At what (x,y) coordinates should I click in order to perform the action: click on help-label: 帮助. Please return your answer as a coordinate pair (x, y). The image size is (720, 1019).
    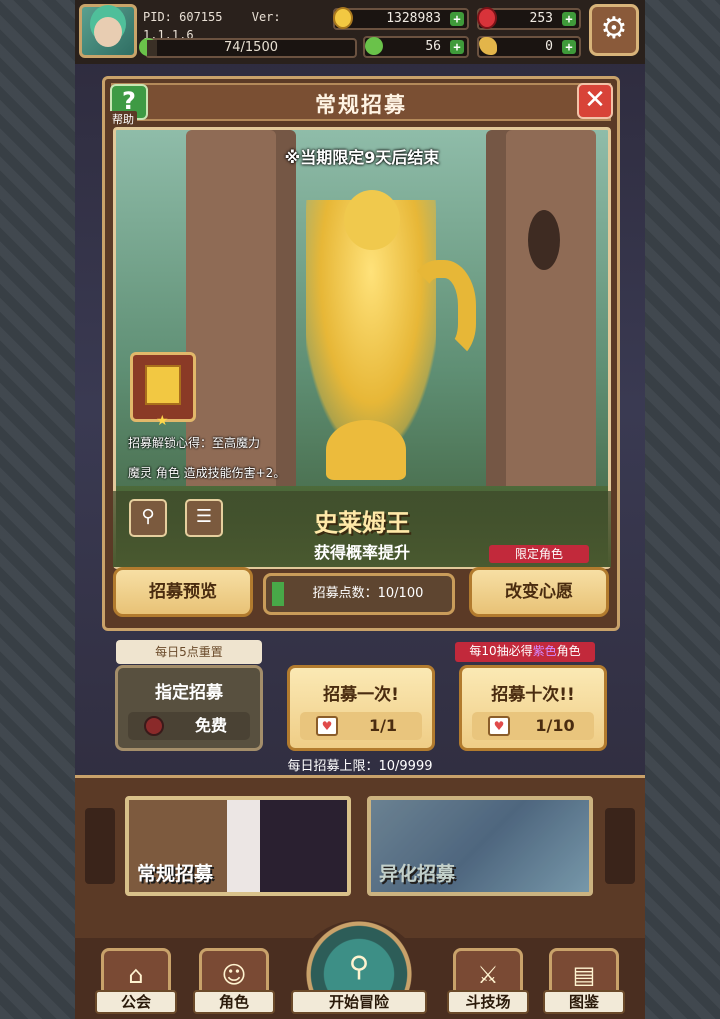
    Looking at the image, I should click on (123, 119).